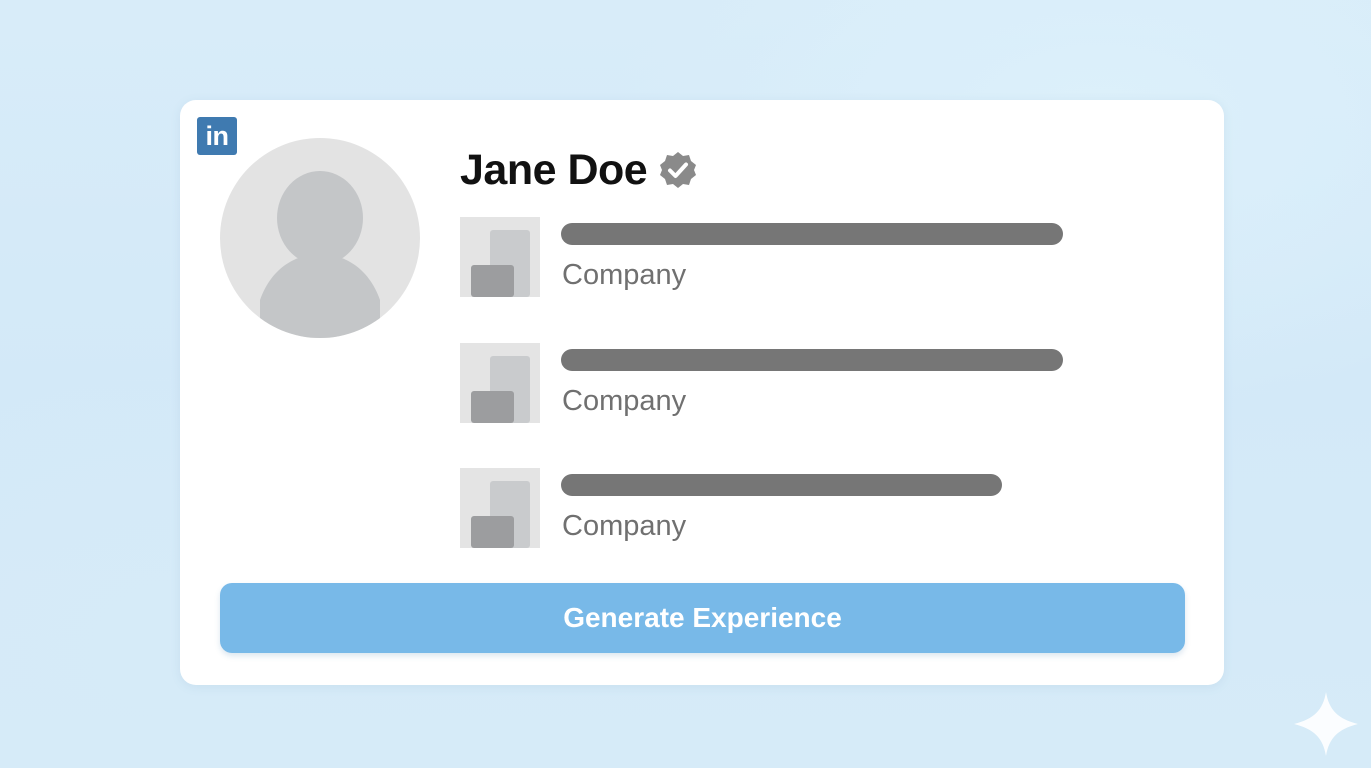 The height and width of the screenshot is (768, 1371). Describe the element at coordinates (702, 618) in the screenshot. I see `generate-experience-button: Generate Experience` at that location.